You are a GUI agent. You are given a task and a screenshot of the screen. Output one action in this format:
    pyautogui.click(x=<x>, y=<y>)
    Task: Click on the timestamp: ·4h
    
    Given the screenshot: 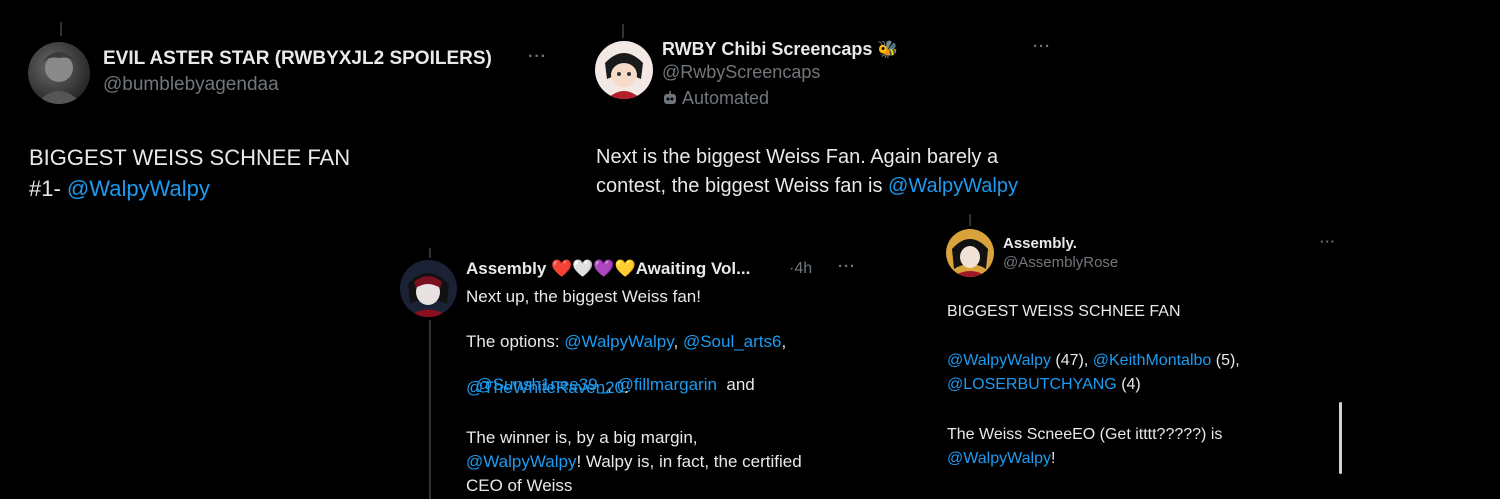 What is the action you would take?
    pyautogui.click(x=800, y=269)
    